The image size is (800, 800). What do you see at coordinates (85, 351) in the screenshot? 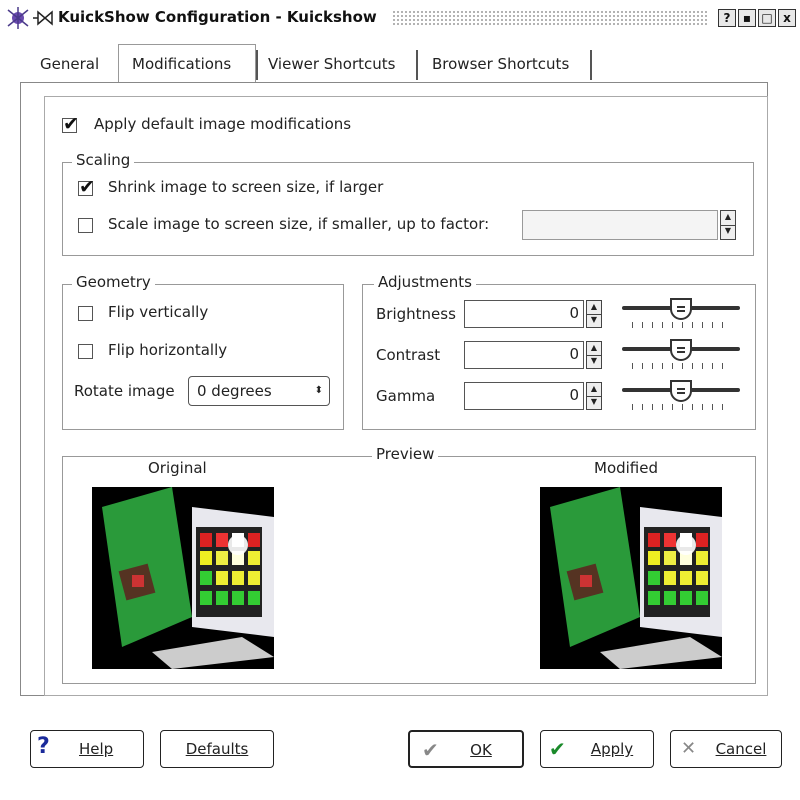
I see `flip-horizontally-checkbox` at bounding box center [85, 351].